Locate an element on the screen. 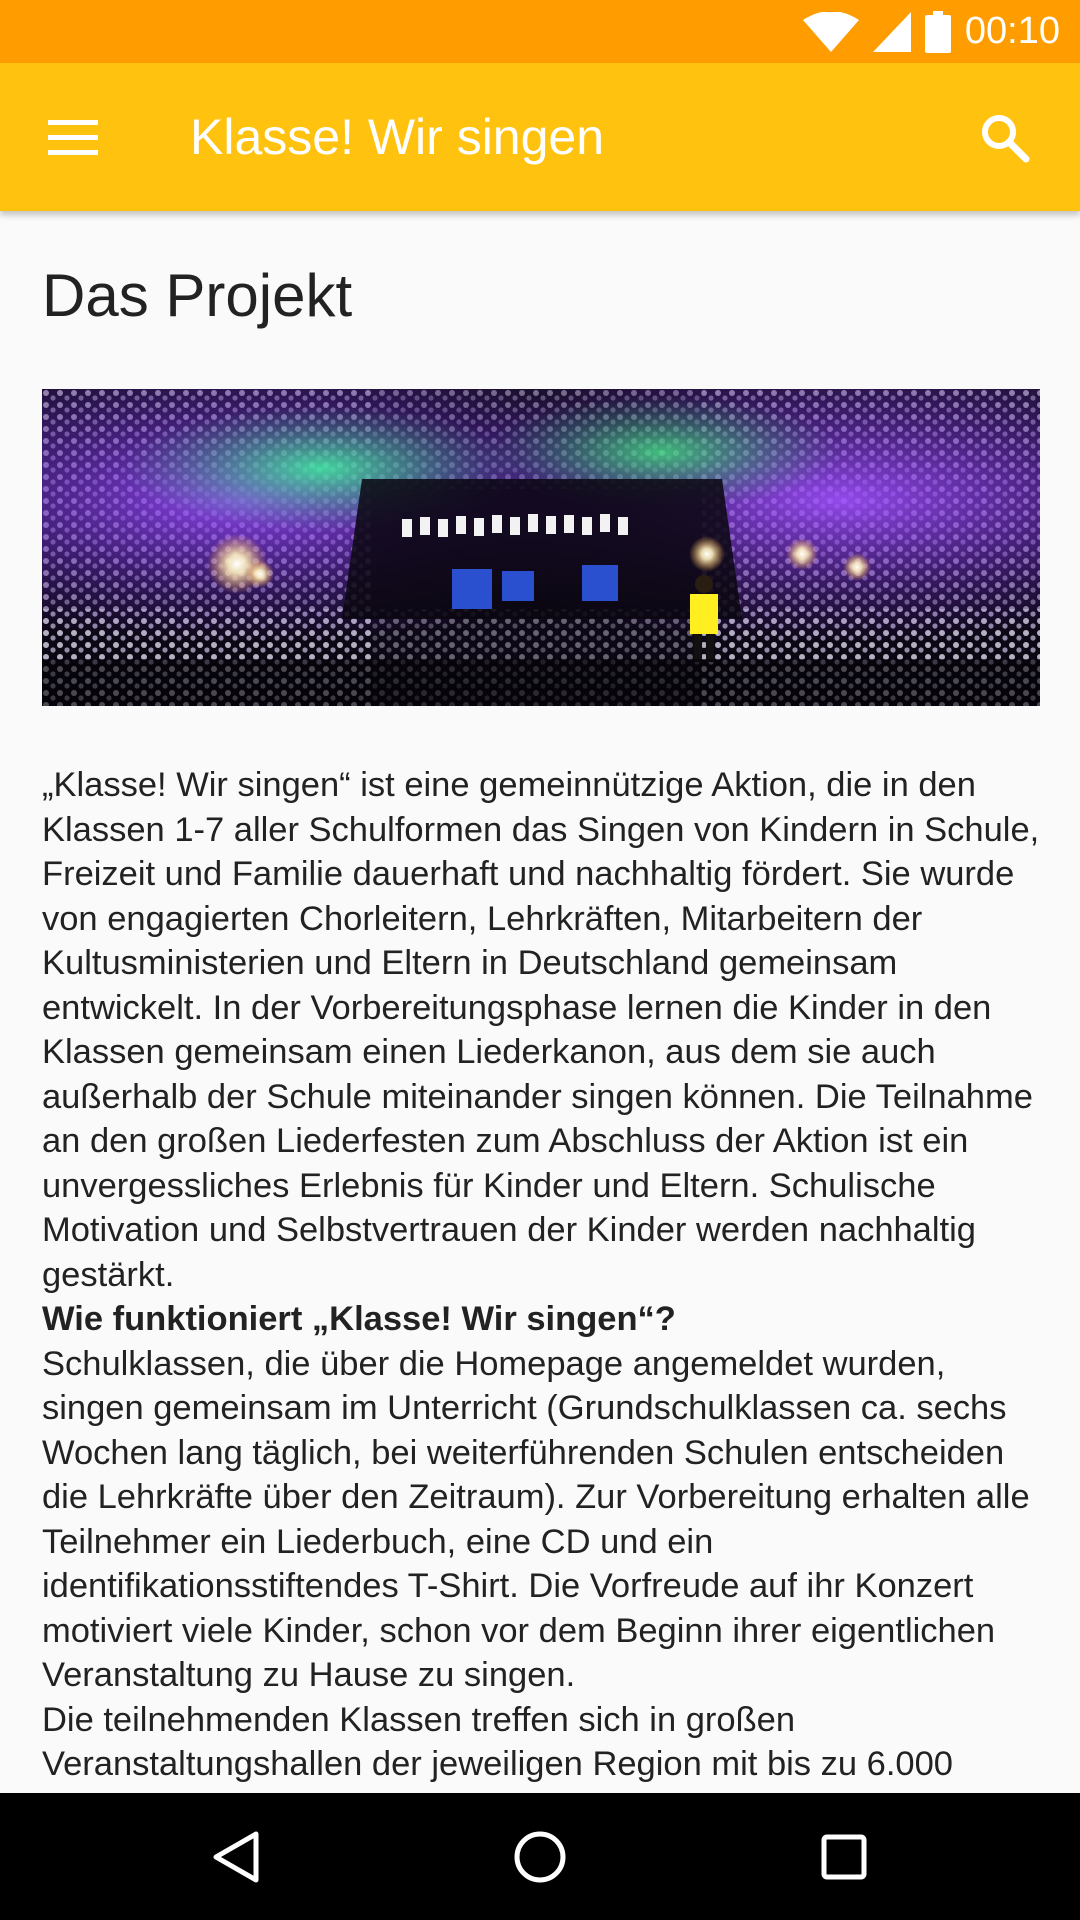 The image size is (1080, 1920). back-icon is located at coordinates (236, 1857).